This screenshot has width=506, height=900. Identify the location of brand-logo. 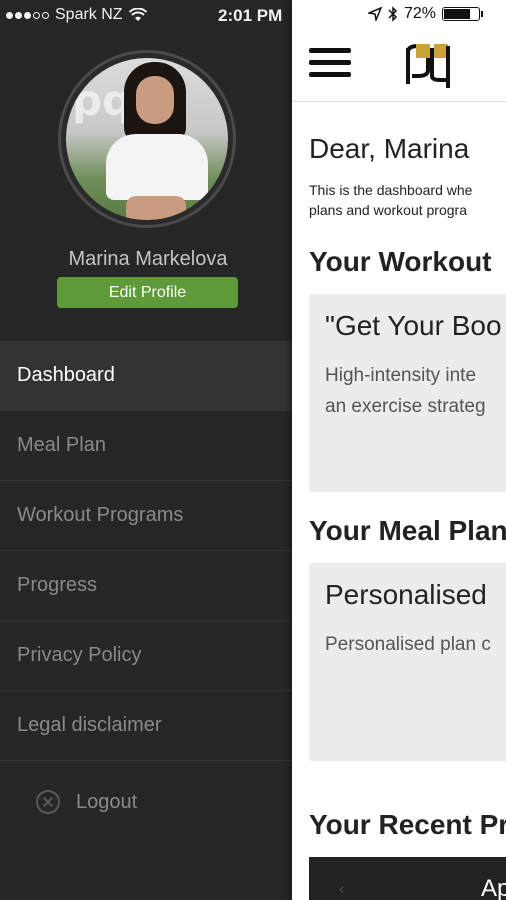
(428, 66).